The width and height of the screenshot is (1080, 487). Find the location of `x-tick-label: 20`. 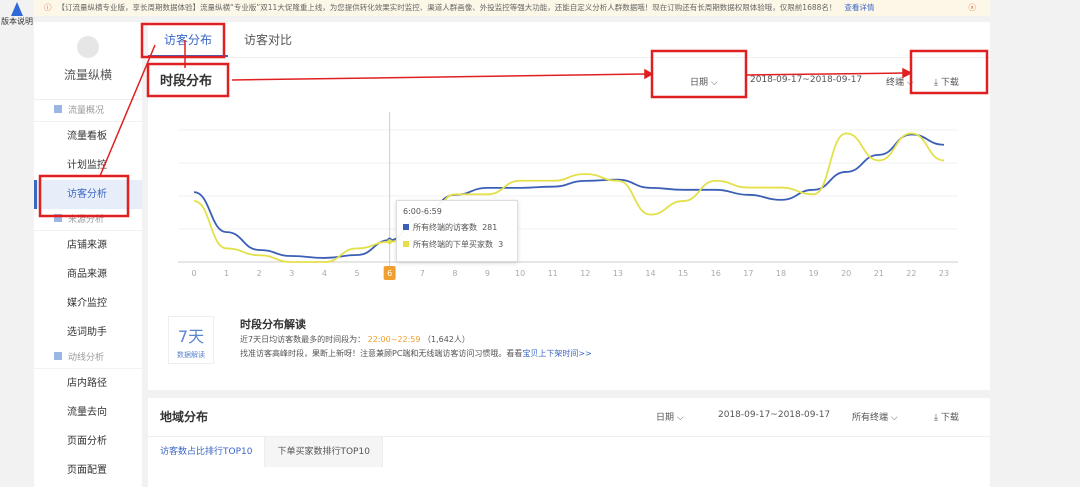

x-tick-label: 20 is located at coordinates (846, 273).